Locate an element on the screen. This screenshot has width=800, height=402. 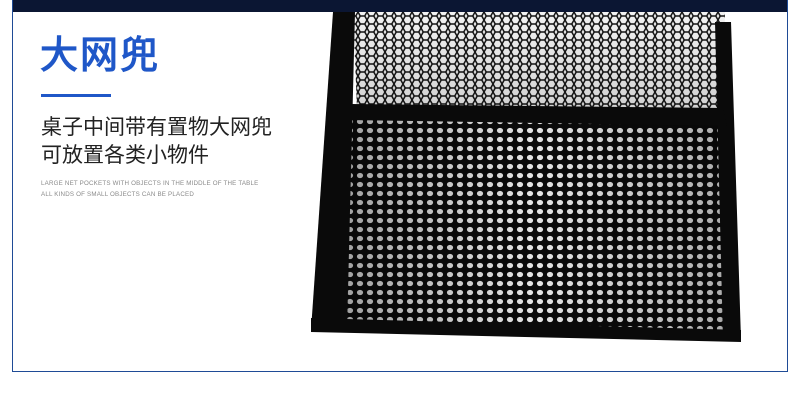
description-line-1: 桌子中间带有置物大网兜 is located at coordinates (156, 127).